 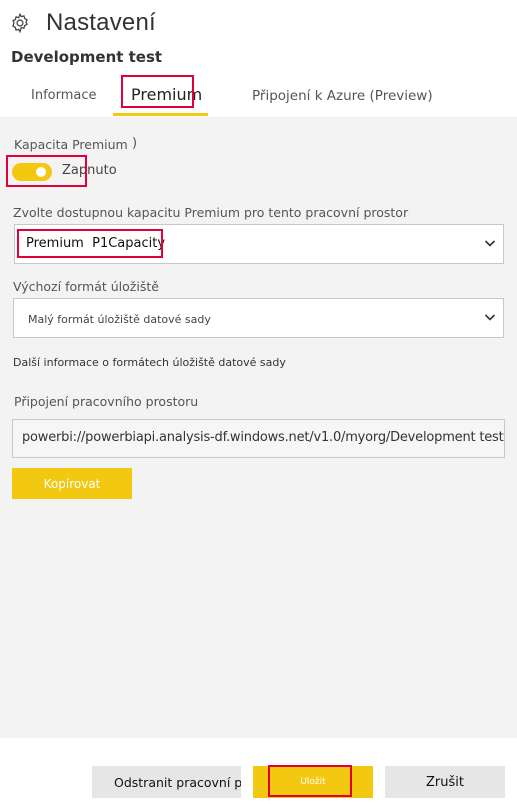 What do you see at coordinates (157, 91) in the screenshot?
I see `highlight-box-premium-tab` at bounding box center [157, 91].